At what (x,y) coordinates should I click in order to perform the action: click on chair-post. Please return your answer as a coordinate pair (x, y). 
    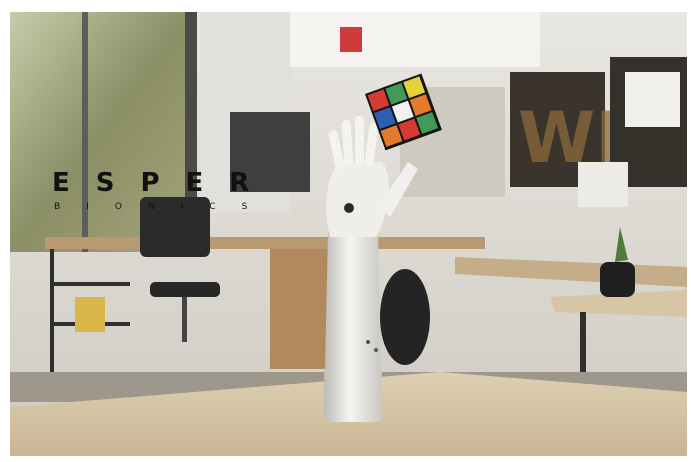
    Looking at the image, I should click on (184, 319).